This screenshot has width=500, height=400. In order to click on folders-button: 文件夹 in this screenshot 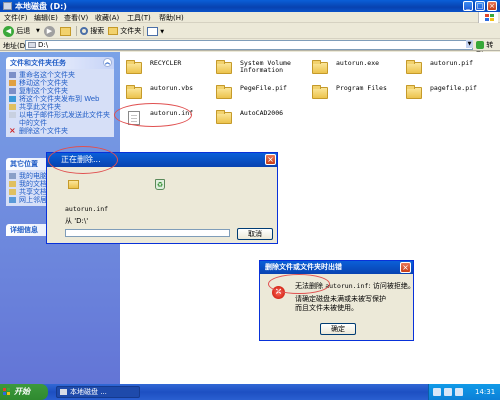, I will do `click(124, 31)`.